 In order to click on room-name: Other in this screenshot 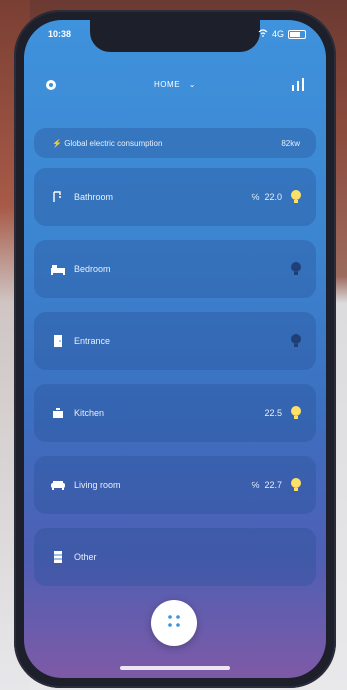, I will do `click(85, 557)`.